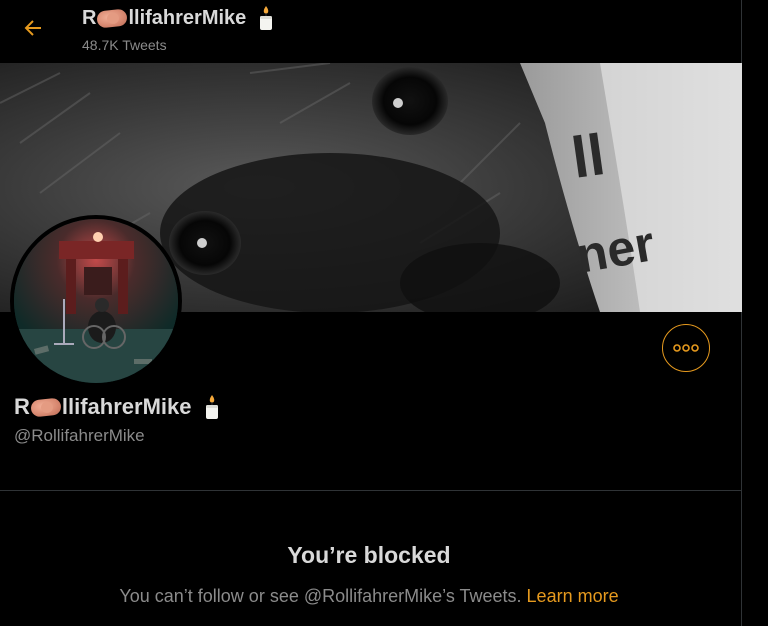 The width and height of the screenshot is (768, 626). What do you see at coordinates (573, 596) in the screenshot?
I see `learn-more-link: Learn more` at bounding box center [573, 596].